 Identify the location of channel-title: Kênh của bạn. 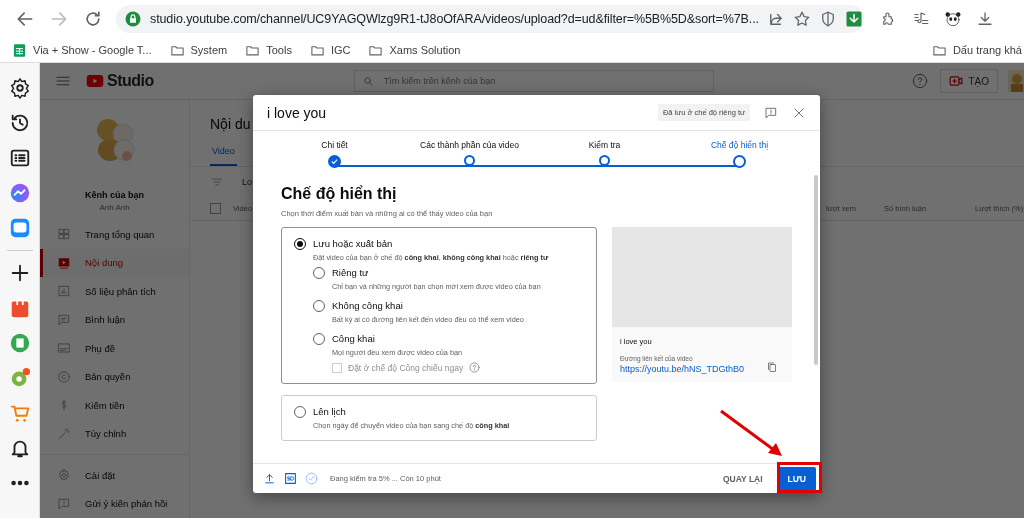
(114, 195).